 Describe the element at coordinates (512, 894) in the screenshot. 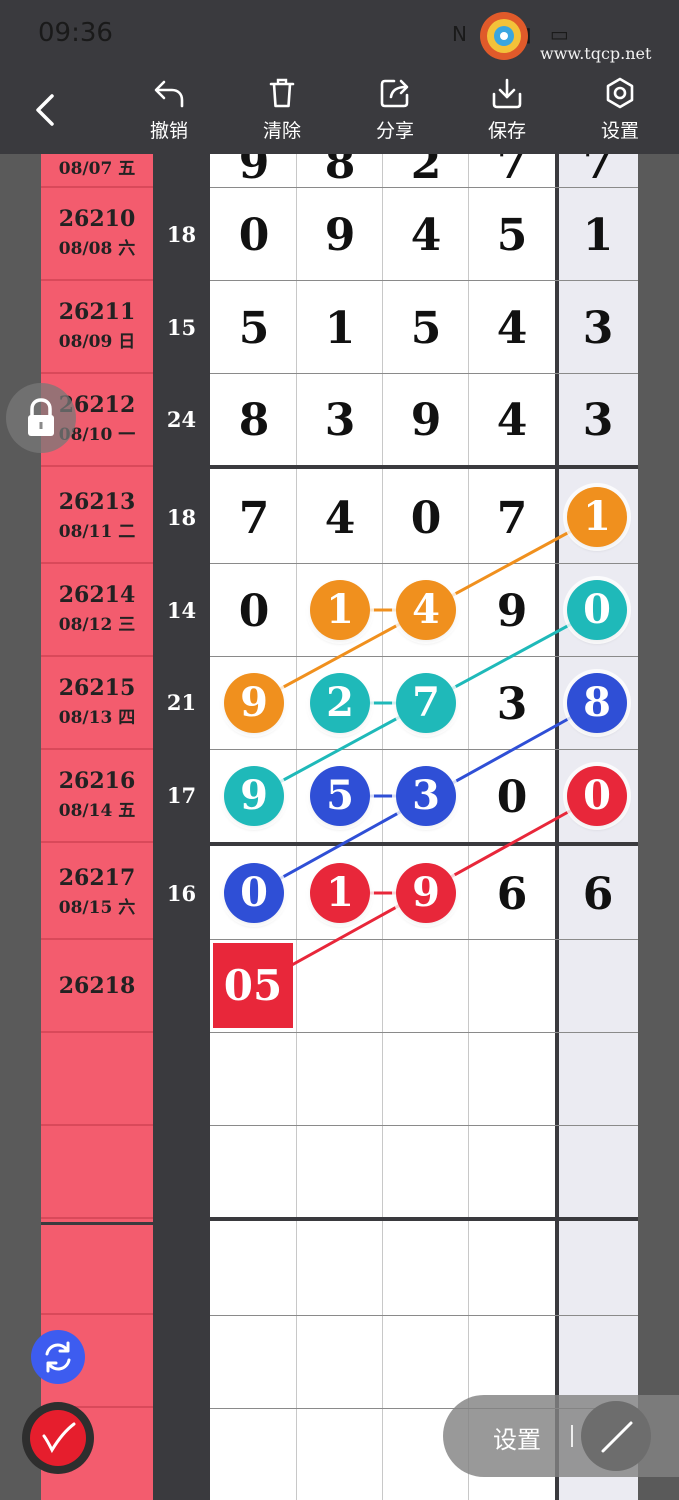

I see `digit-cell: 6` at that location.